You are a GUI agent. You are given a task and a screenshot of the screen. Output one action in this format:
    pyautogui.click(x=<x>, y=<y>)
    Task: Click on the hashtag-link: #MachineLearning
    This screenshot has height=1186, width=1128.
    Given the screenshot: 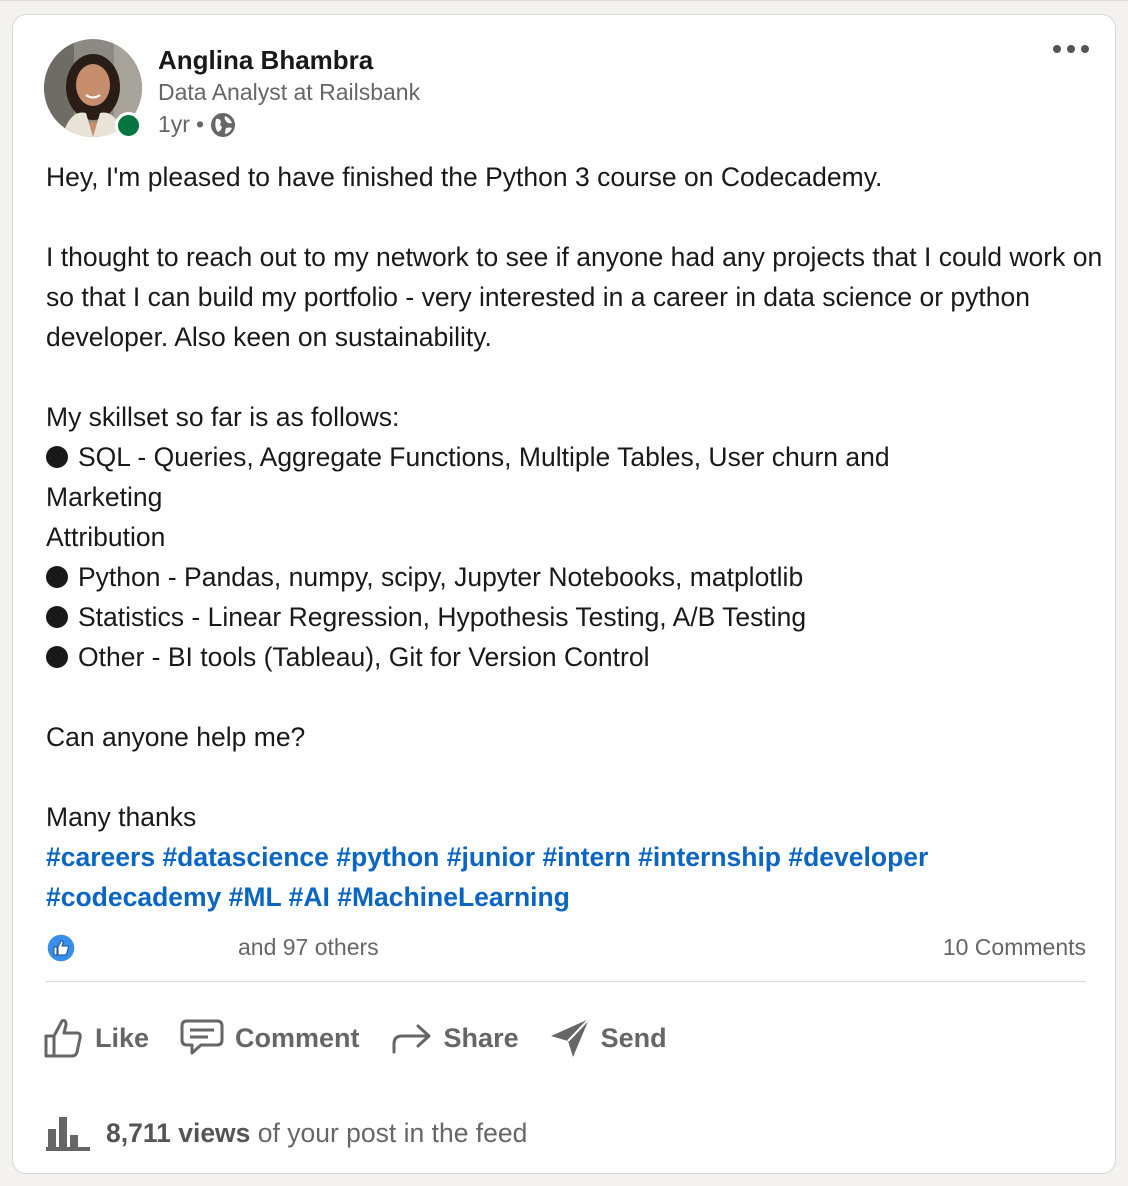 What is the action you would take?
    pyautogui.click(x=453, y=897)
    